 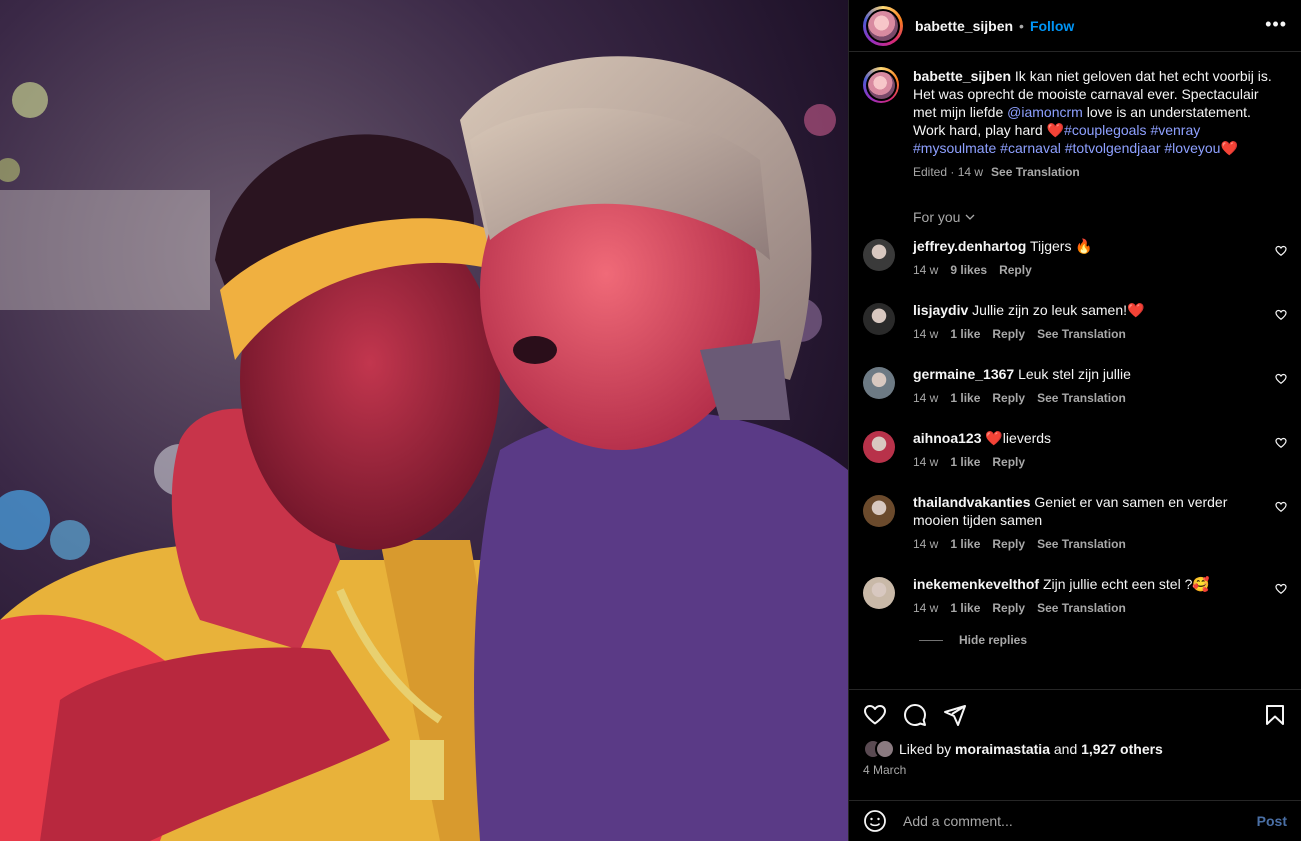 I want to click on liked-by-user: moraimastatia, so click(x=1002, y=749).